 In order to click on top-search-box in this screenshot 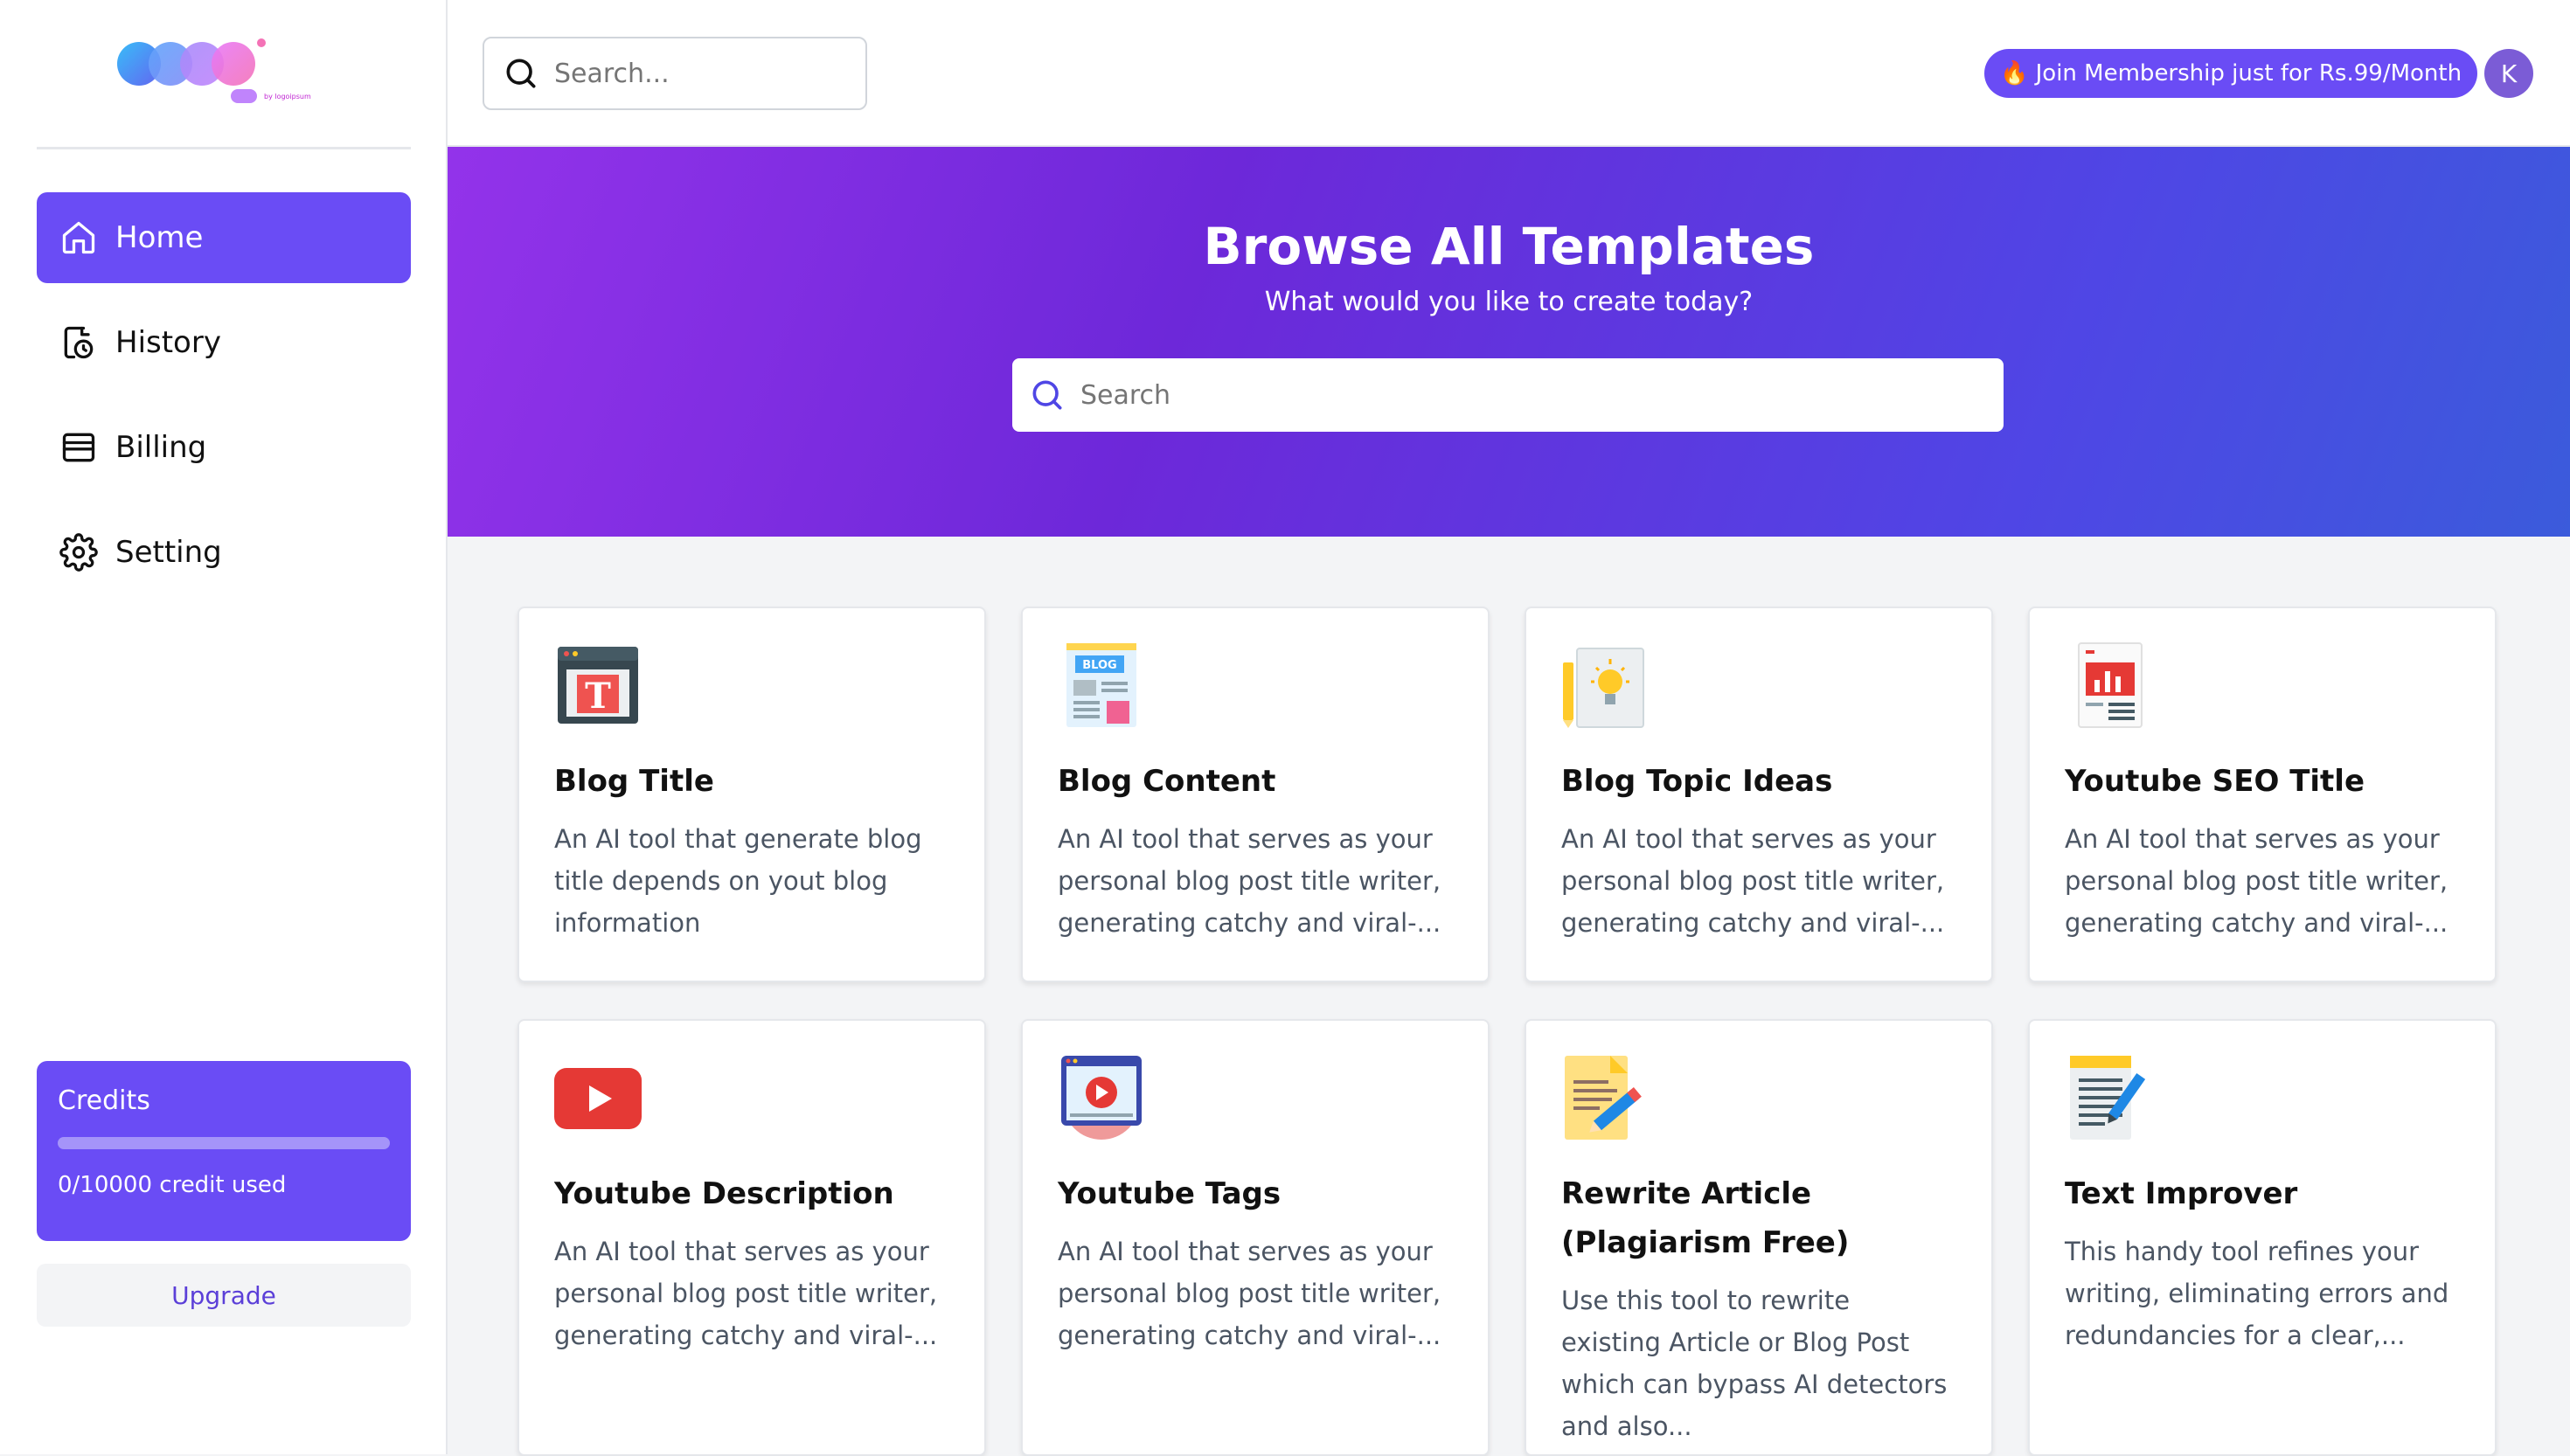, I will do `click(675, 73)`.